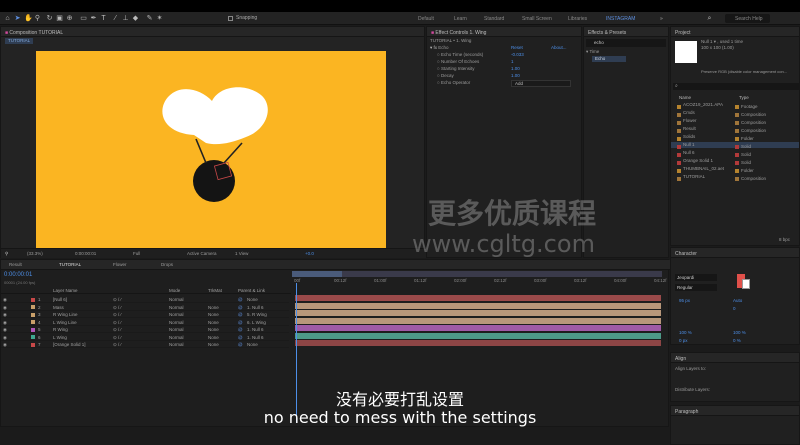  What do you see at coordinates (735, 145) in the screenshot?
I see `project-item: Null 1 Solid` at bounding box center [735, 145].